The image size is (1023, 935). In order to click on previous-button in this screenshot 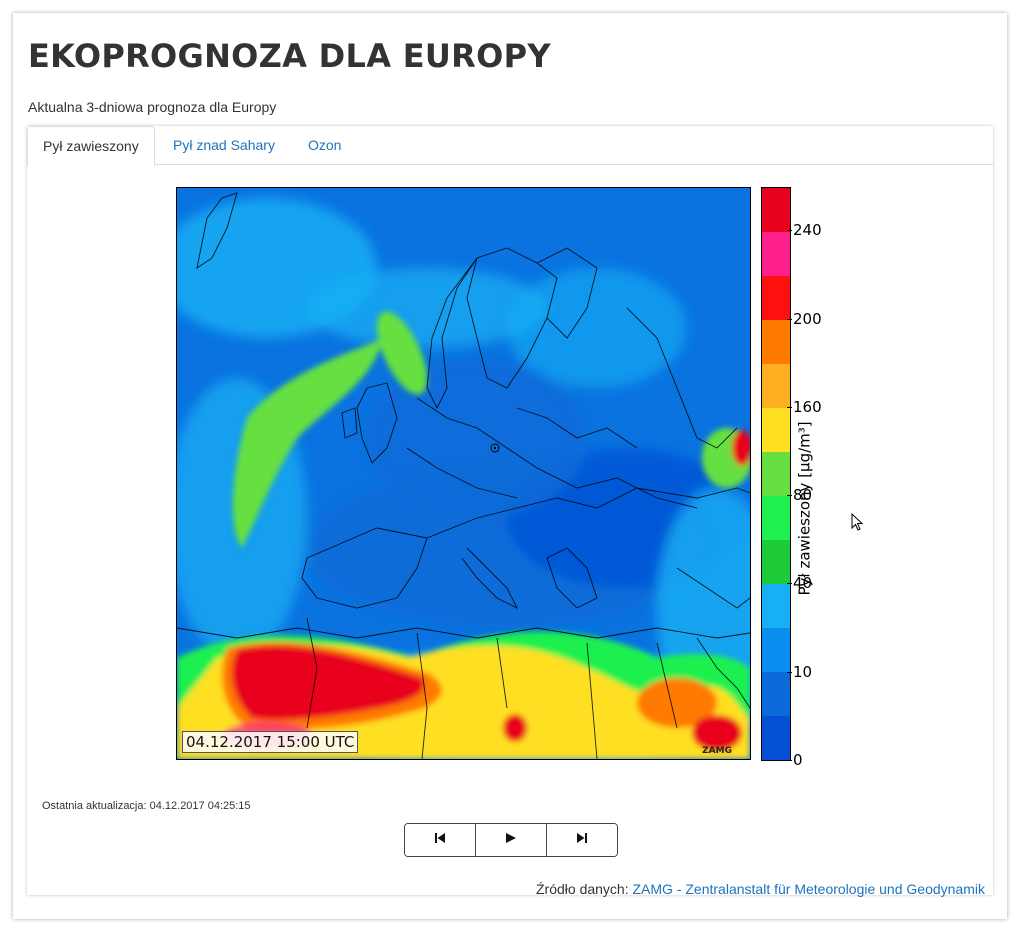, I will do `click(440, 840)`.